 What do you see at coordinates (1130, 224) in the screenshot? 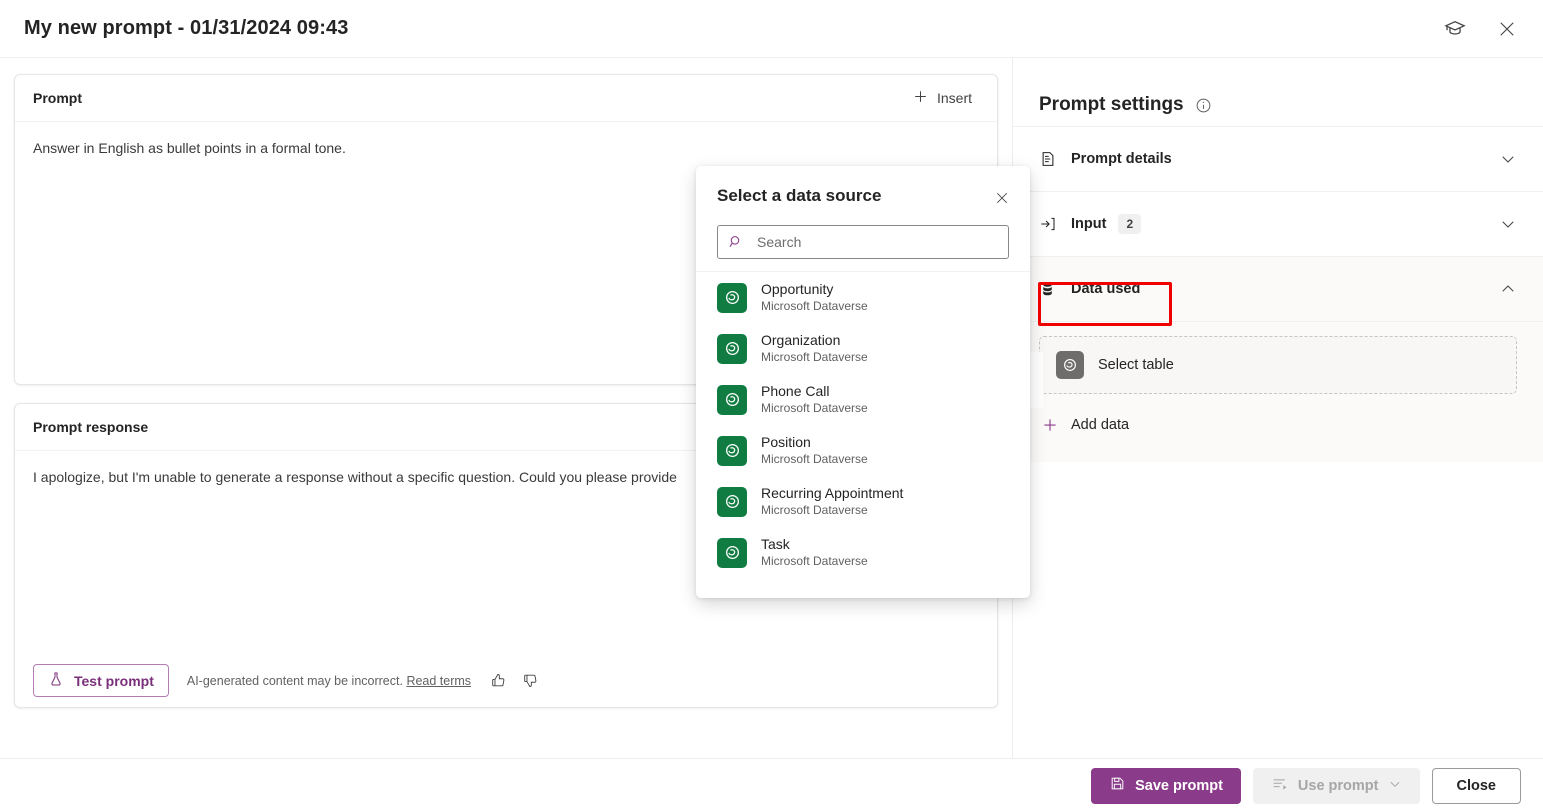
I see `input-count-badge: 2` at bounding box center [1130, 224].